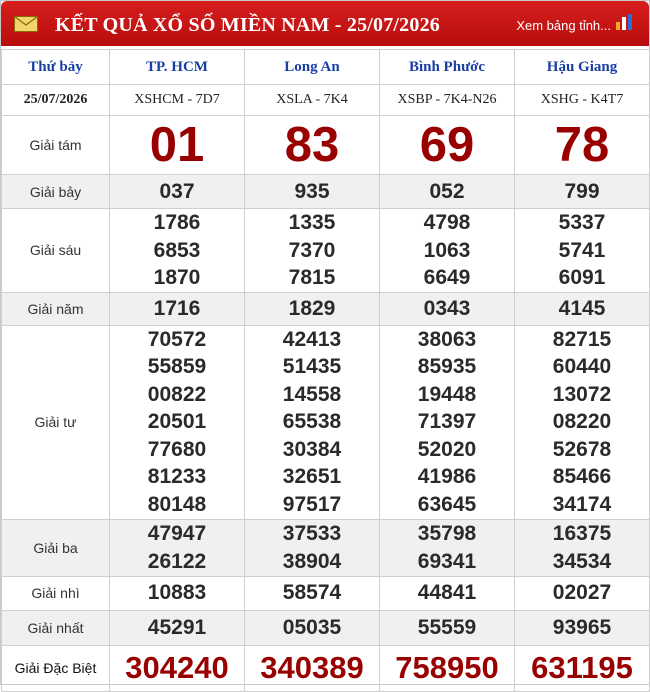  What do you see at coordinates (447, 222) in the screenshot?
I see `prize-number: 4798` at bounding box center [447, 222].